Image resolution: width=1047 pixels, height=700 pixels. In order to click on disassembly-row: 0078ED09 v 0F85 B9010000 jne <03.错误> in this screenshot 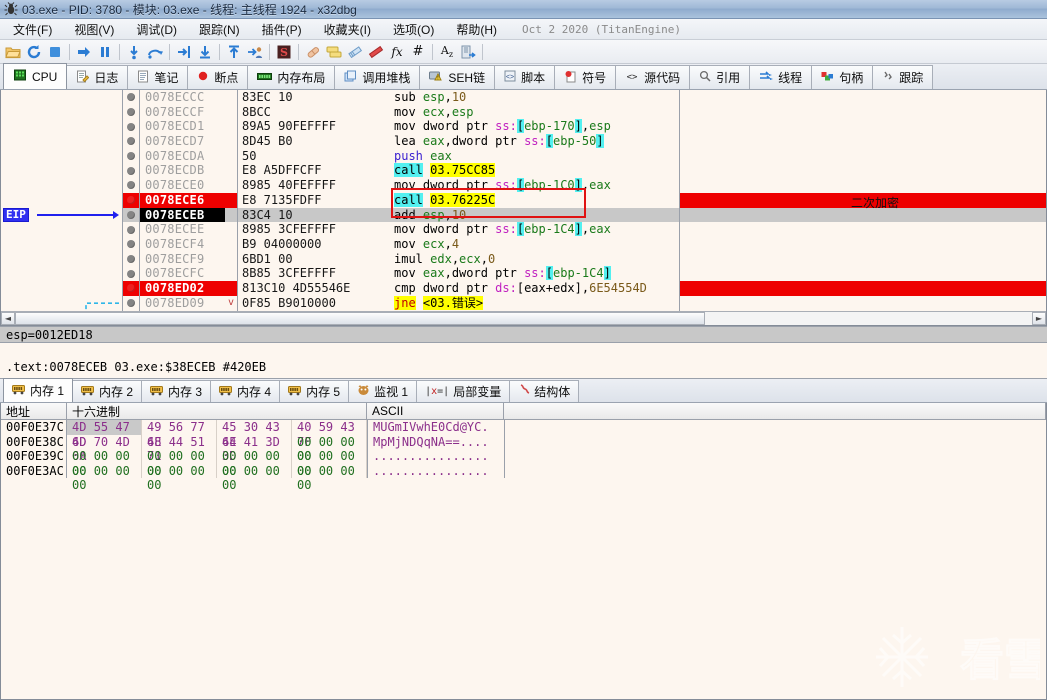, I will do `click(584, 303)`.